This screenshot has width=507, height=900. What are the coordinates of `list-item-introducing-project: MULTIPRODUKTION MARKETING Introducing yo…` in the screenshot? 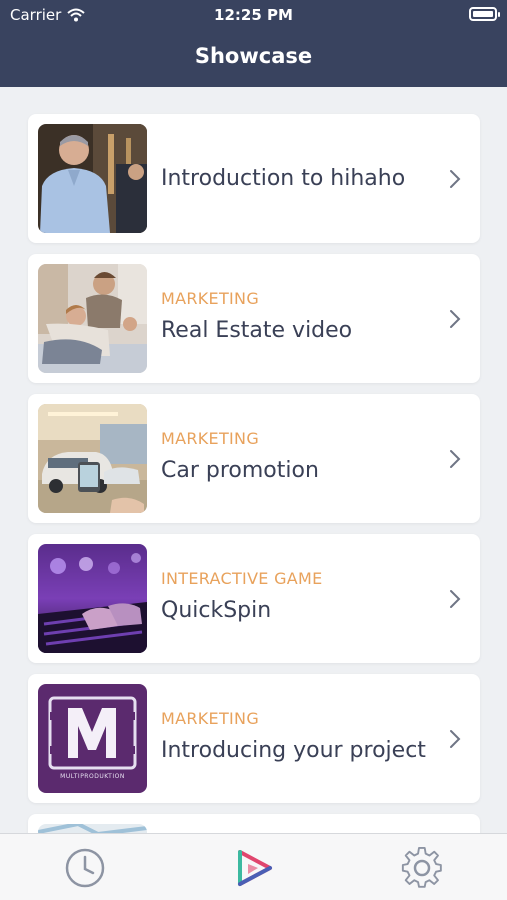 It's located at (254, 738).